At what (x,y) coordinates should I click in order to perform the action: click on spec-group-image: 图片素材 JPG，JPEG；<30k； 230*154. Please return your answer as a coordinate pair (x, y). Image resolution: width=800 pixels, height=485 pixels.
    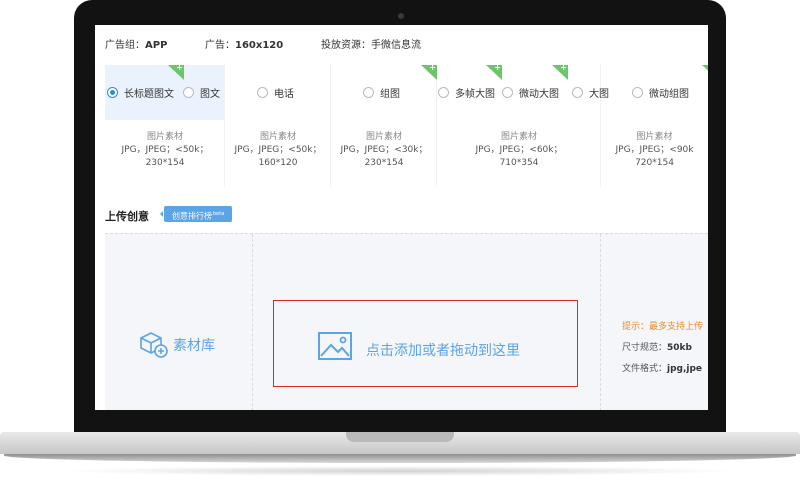
    Looking at the image, I should click on (384, 150).